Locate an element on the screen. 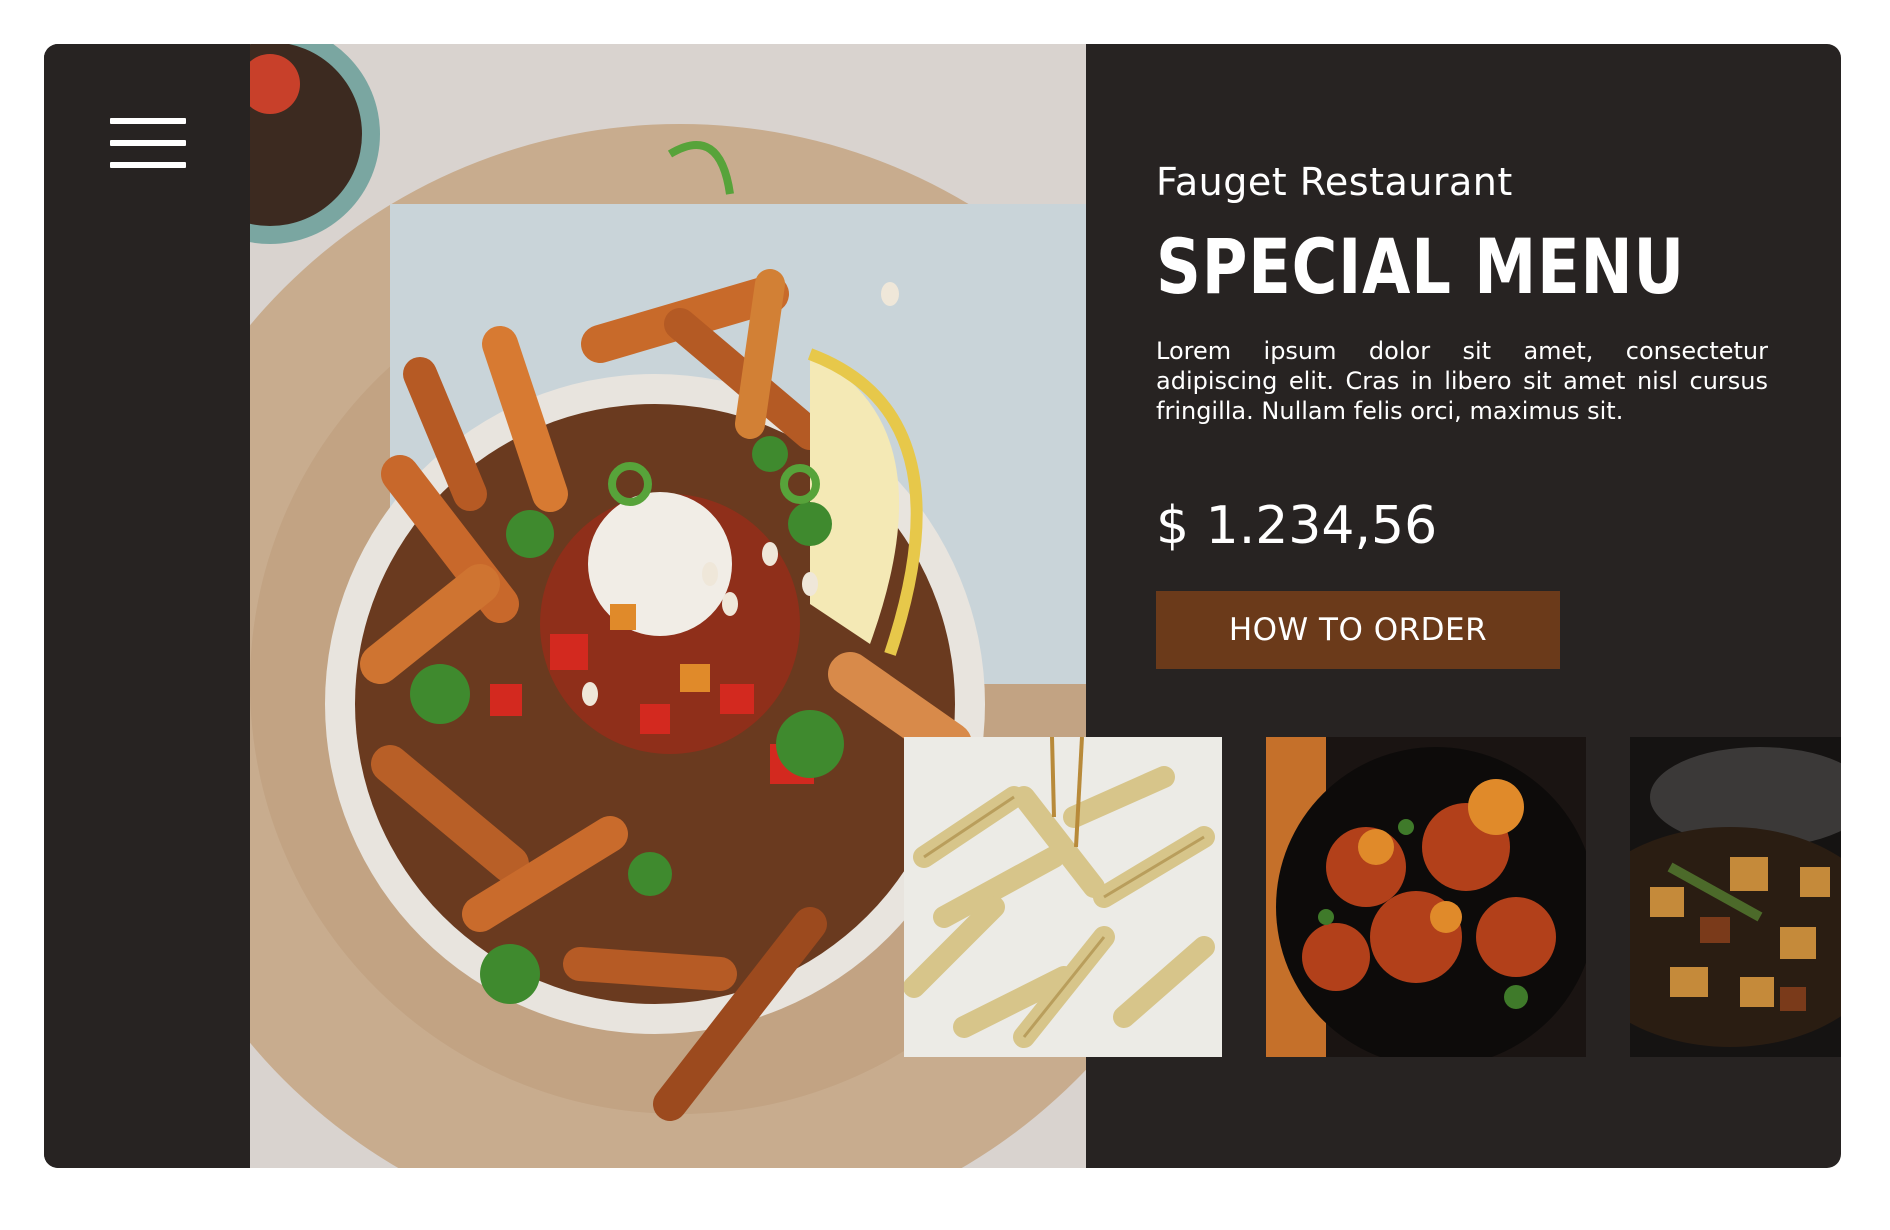  hamburger-menu-icon is located at coordinates (148, 144).